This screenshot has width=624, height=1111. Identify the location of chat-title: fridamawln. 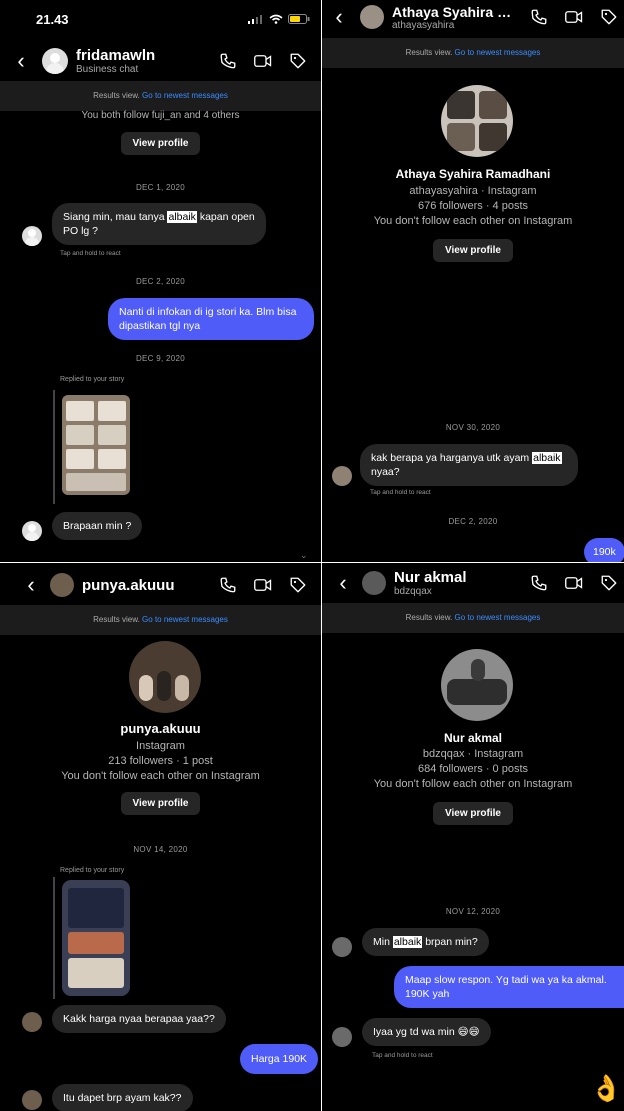
(115, 55).